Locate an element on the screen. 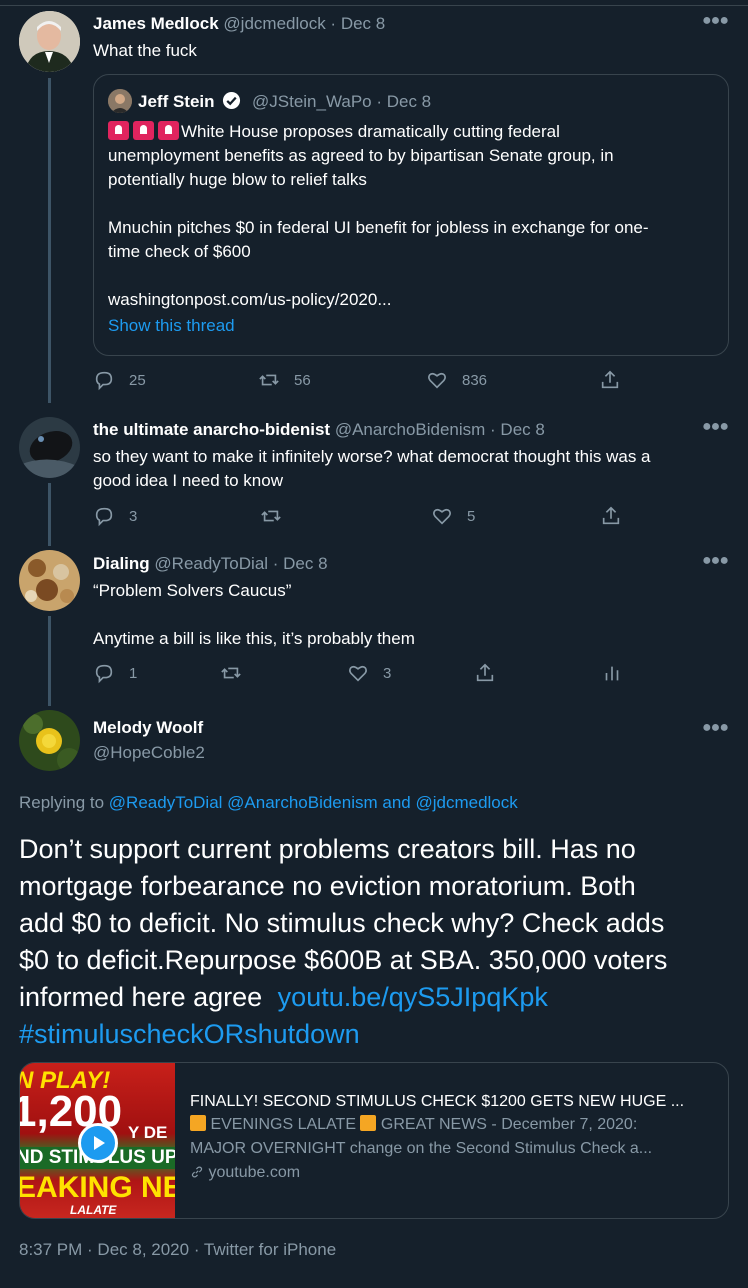 Image resolution: width=748 pixels, height=1288 pixels. reply-button: 1 is located at coordinates (115, 673).